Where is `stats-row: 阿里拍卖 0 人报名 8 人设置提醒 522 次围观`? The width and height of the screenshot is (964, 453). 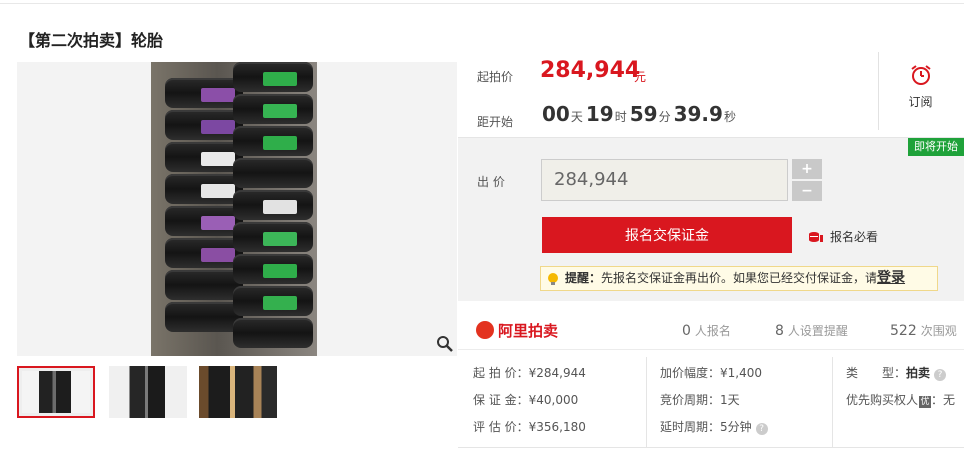 stats-row: 阿里拍卖 0 人报名 8 人设置提醒 522 次围观 is located at coordinates (711, 333).